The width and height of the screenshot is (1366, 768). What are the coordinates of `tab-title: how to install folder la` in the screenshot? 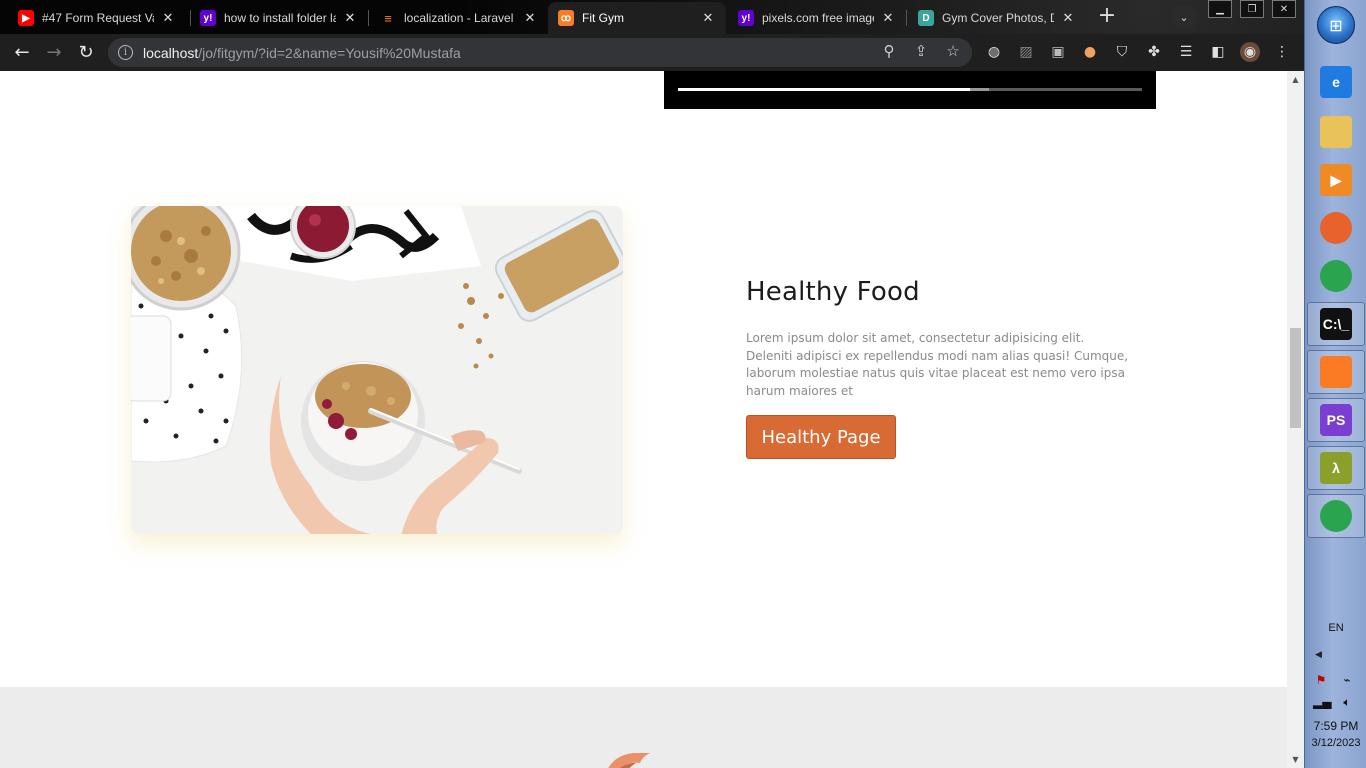 It's located at (280, 18).